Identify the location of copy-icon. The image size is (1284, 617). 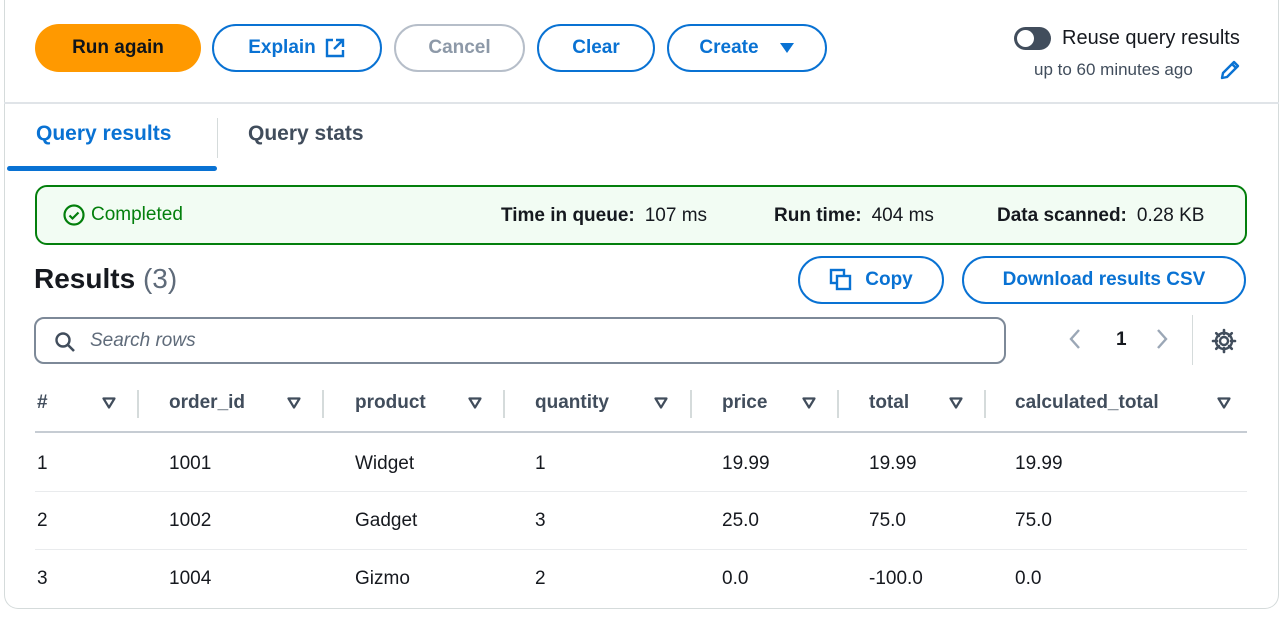
(841, 279).